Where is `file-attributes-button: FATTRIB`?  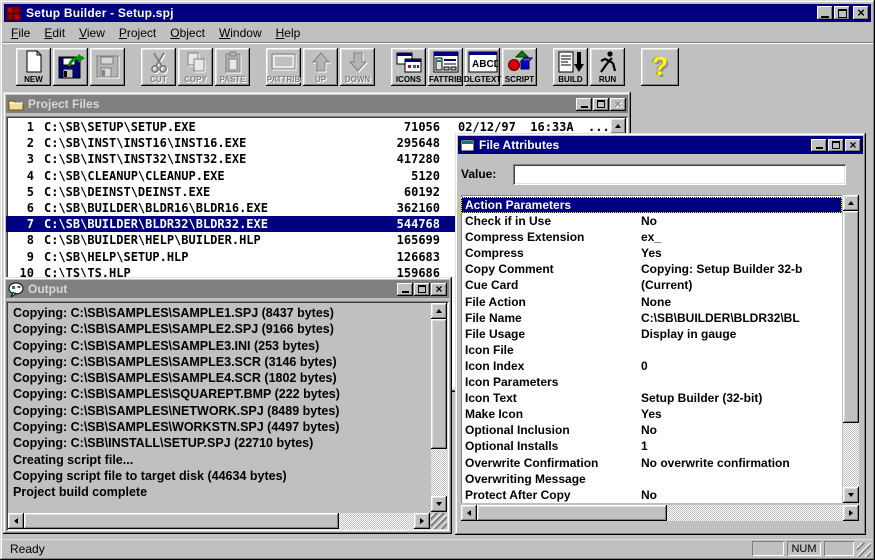
file-attributes-button: FATTRIB is located at coordinates (445, 67).